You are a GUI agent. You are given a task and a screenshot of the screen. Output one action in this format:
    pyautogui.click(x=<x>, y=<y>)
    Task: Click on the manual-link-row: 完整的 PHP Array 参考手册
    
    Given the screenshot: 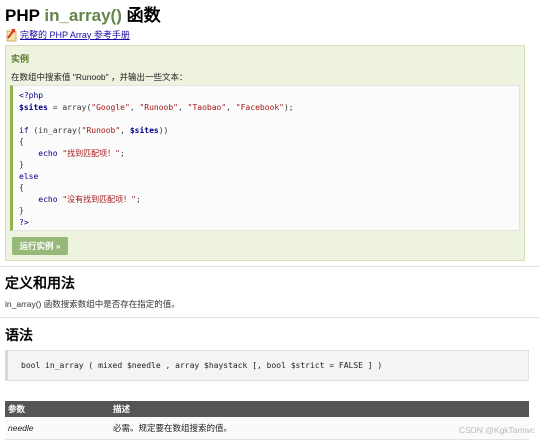 What is the action you would take?
    pyautogui.click(x=67, y=34)
    